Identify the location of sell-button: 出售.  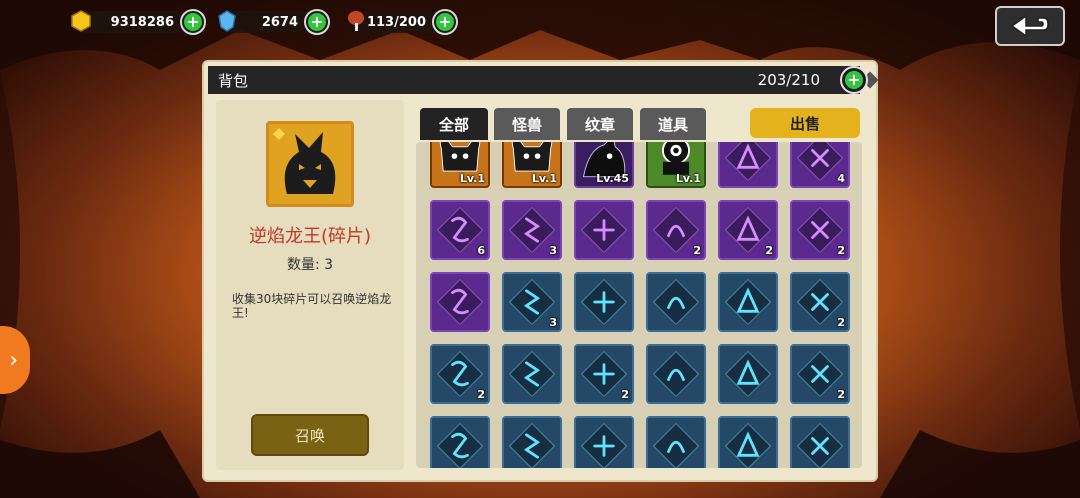
(805, 123).